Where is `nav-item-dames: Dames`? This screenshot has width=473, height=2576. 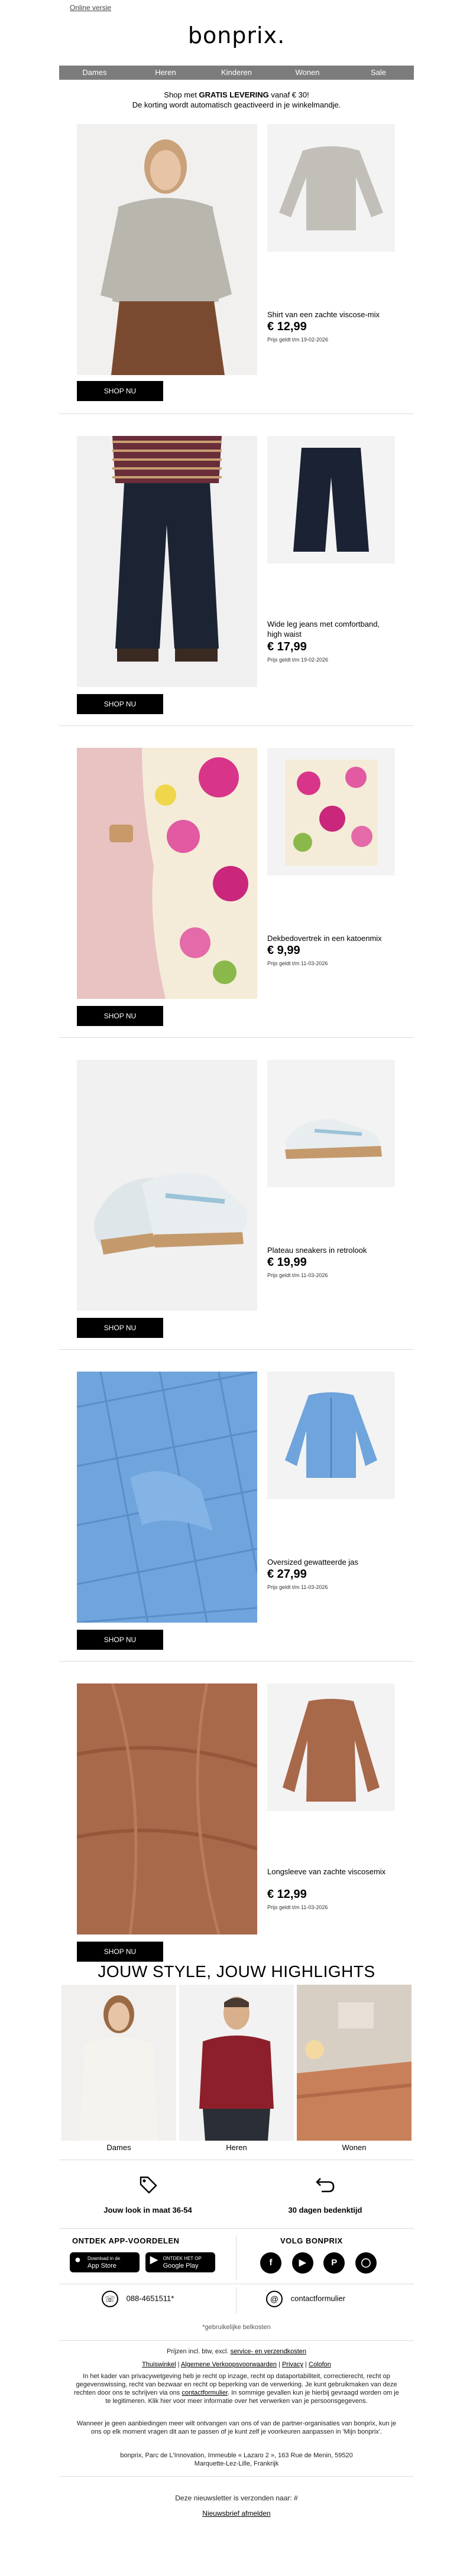
nav-item-dames: Dames is located at coordinates (94, 73).